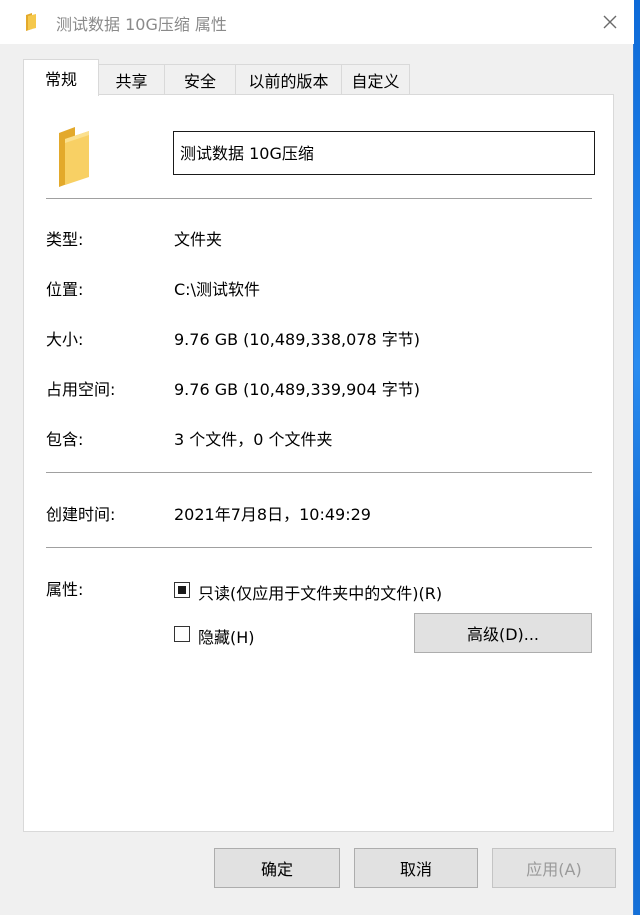  What do you see at coordinates (416, 868) in the screenshot?
I see `cancel-button: 取消` at bounding box center [416, 868].